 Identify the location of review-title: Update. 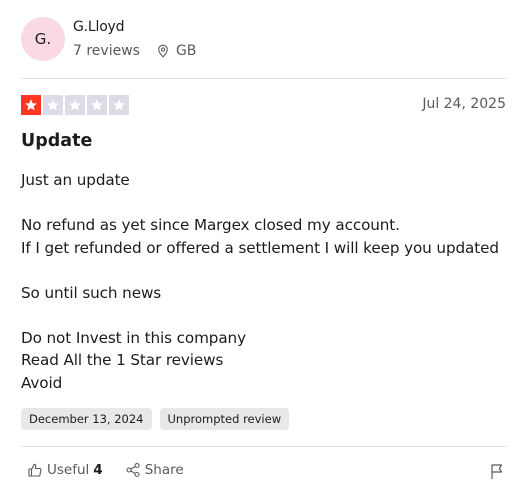
(57, 141).